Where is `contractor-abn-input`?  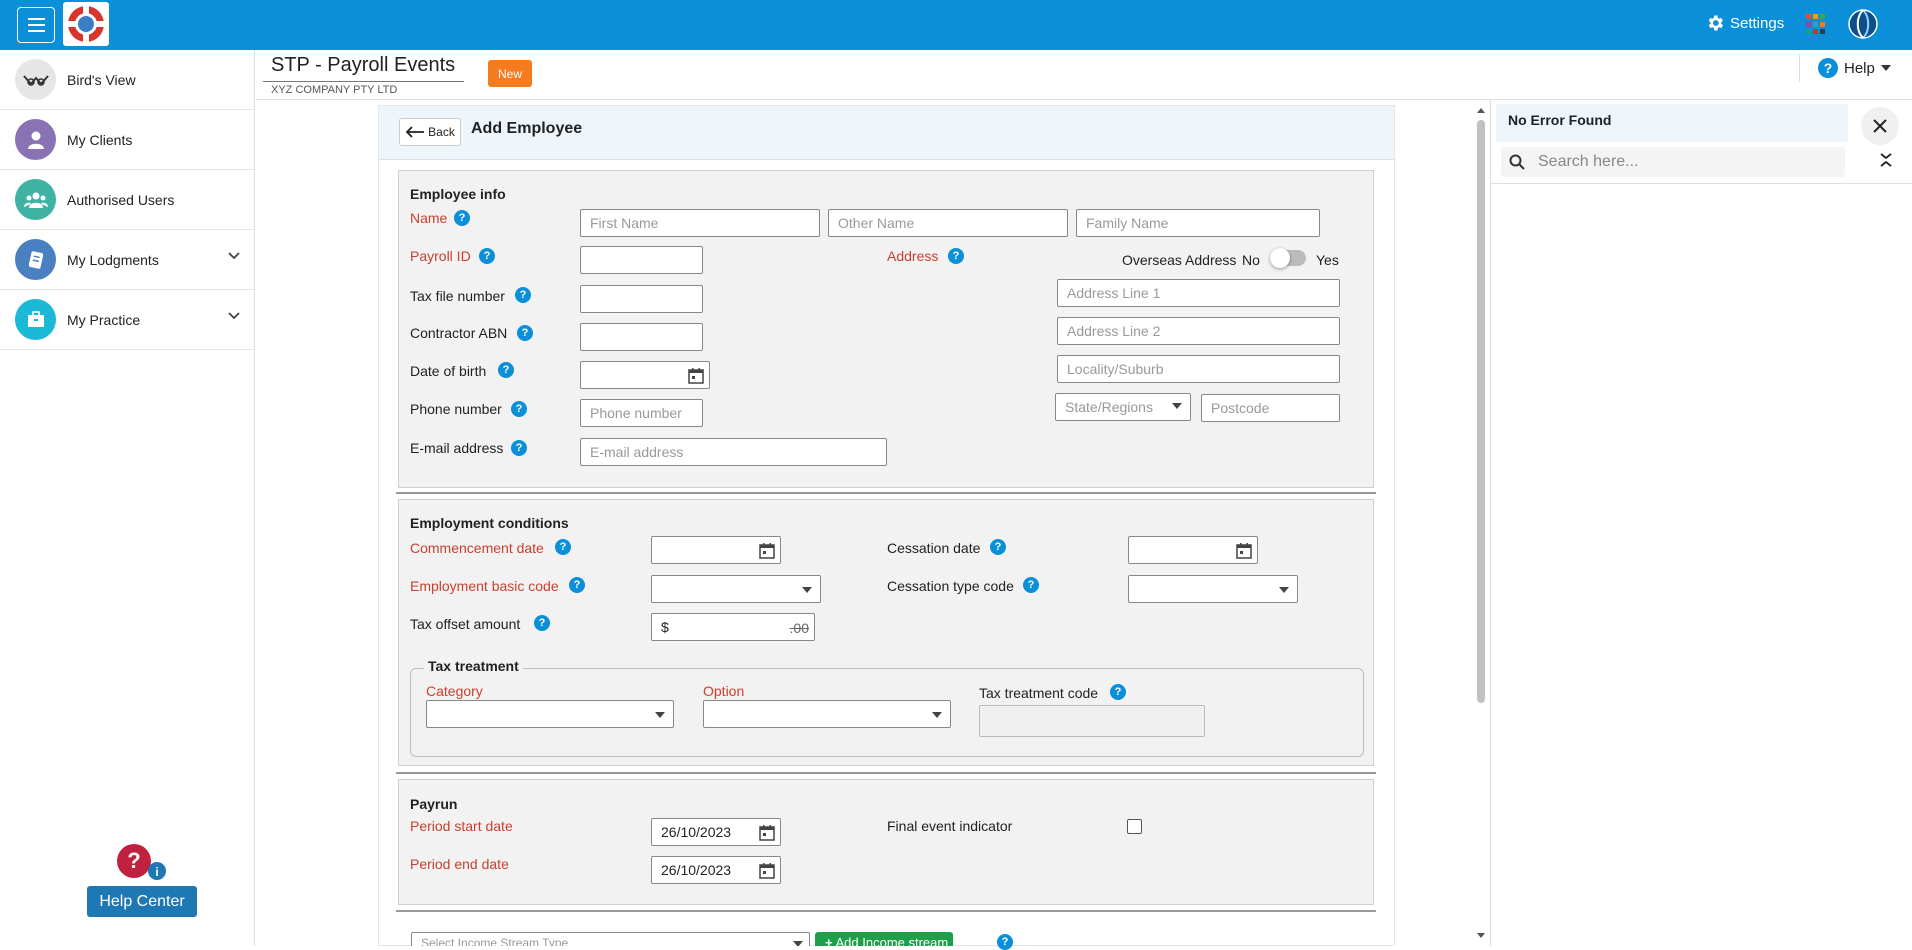
contractor-abn-input is located at coordinates (641, 337).